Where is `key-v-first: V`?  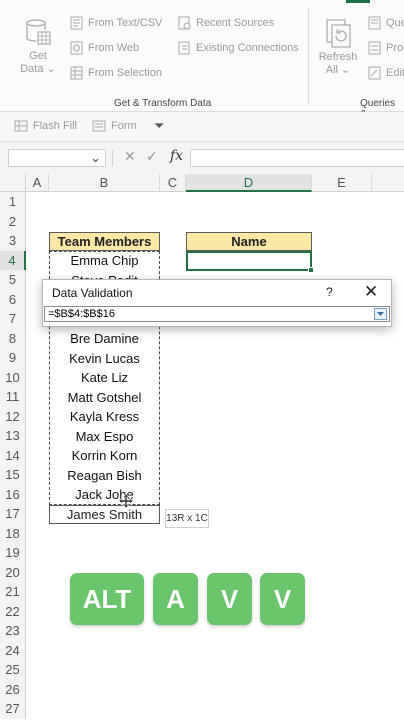 key-v-first: V is located at coordinates (229, 599).